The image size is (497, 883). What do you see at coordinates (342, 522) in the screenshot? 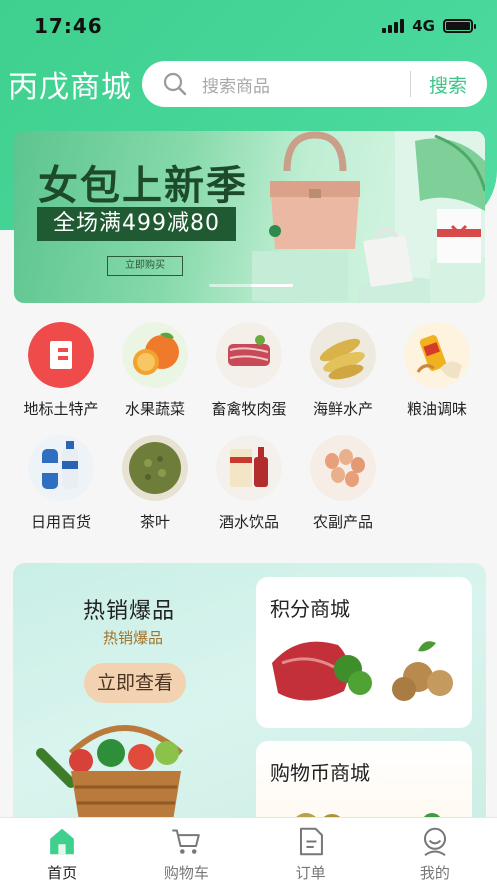
I see `category-label: 农副产品` at bounding box center [342, 522].